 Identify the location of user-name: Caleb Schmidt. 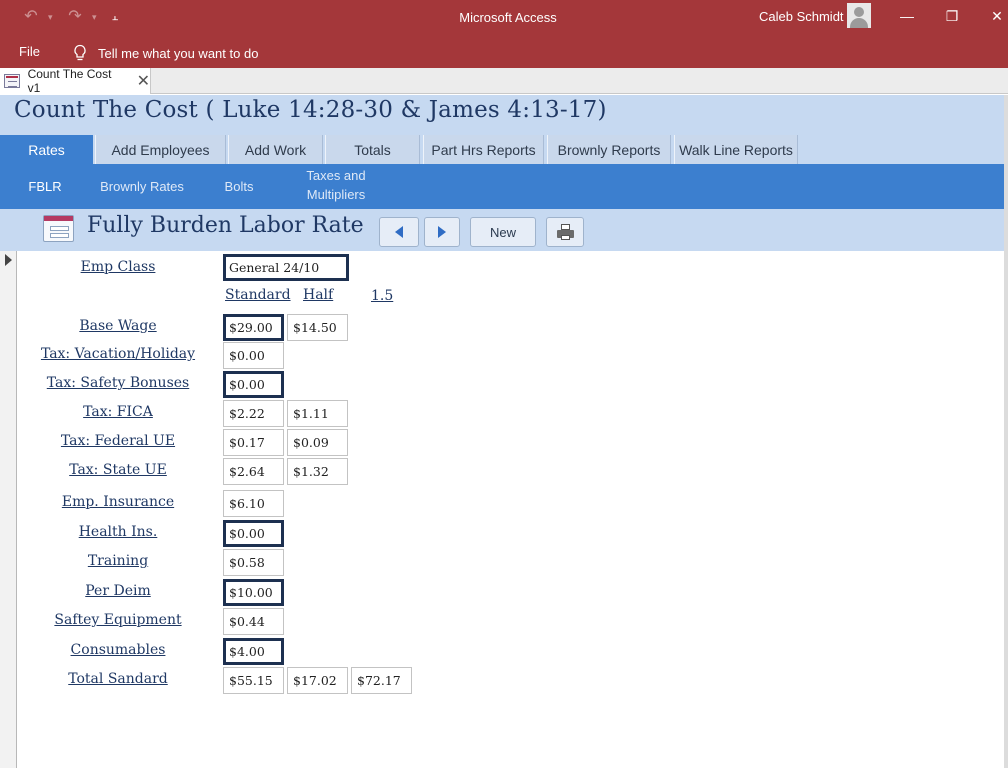
(801, 16).